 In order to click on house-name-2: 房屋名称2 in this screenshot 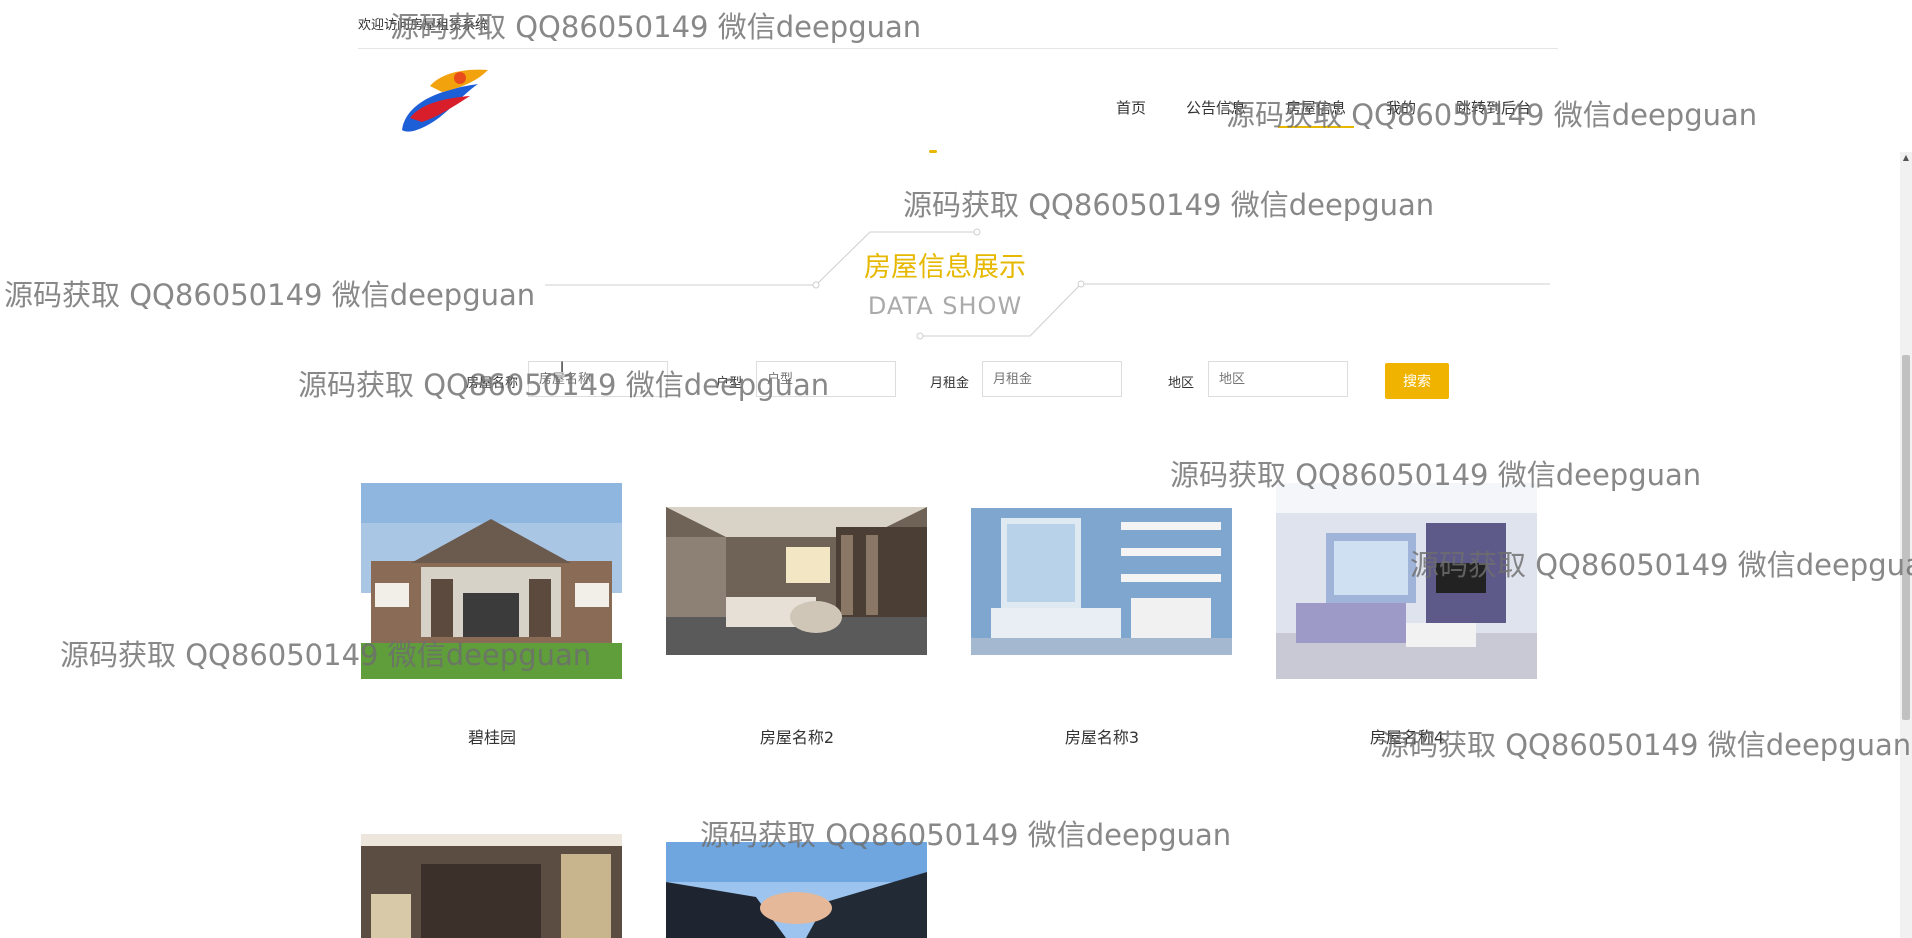, I will do `click(797, 736)`.